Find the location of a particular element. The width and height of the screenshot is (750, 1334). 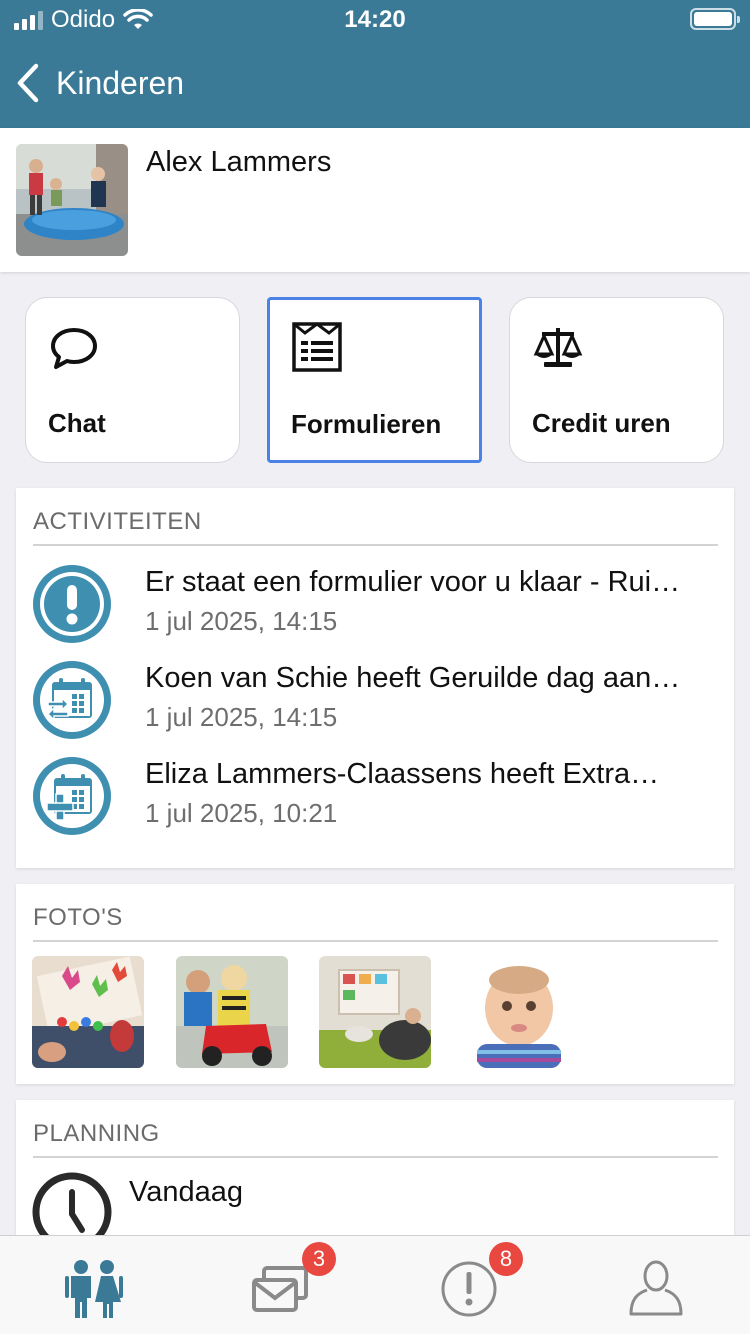

person-icon is located at coordinates (656, 1288).